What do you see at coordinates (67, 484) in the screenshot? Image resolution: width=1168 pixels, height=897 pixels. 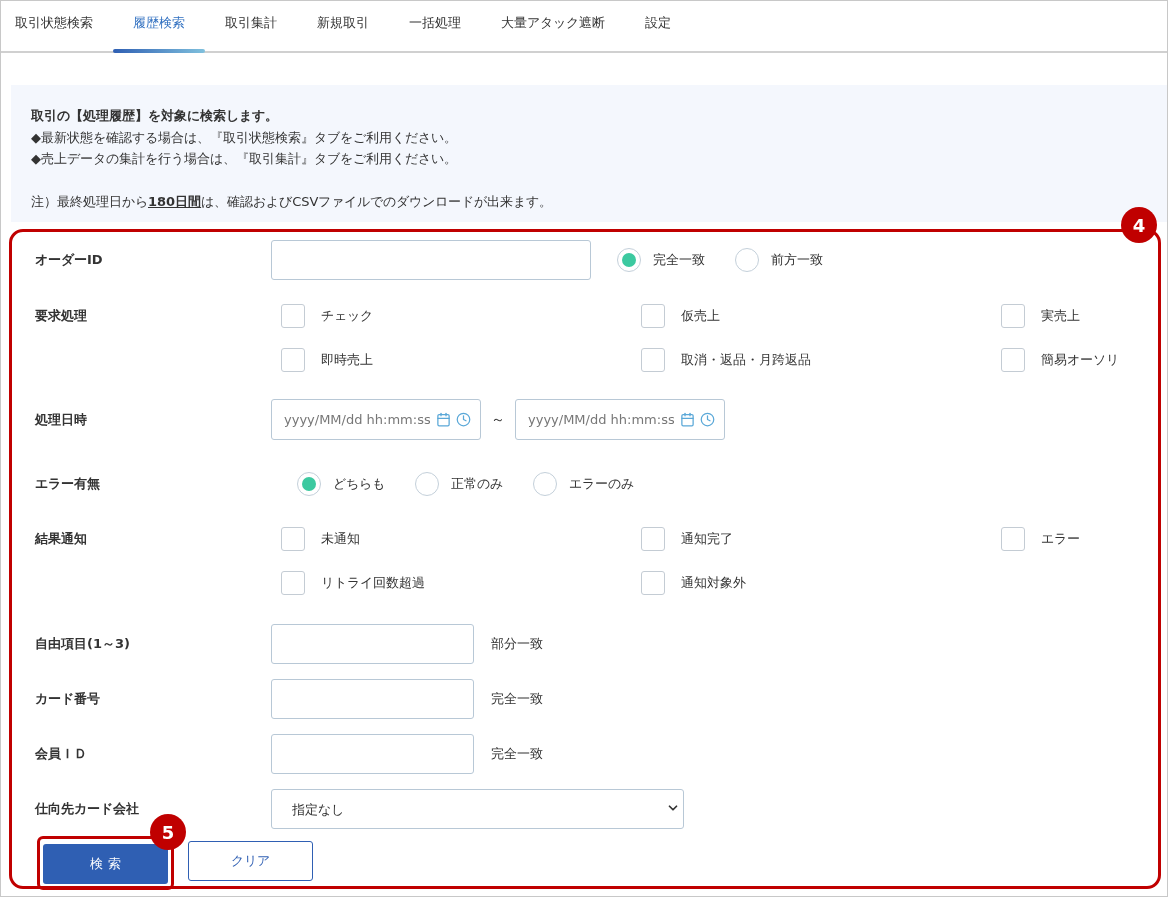 I see `field-label: エラー有無` at bounding box center [67, 484].